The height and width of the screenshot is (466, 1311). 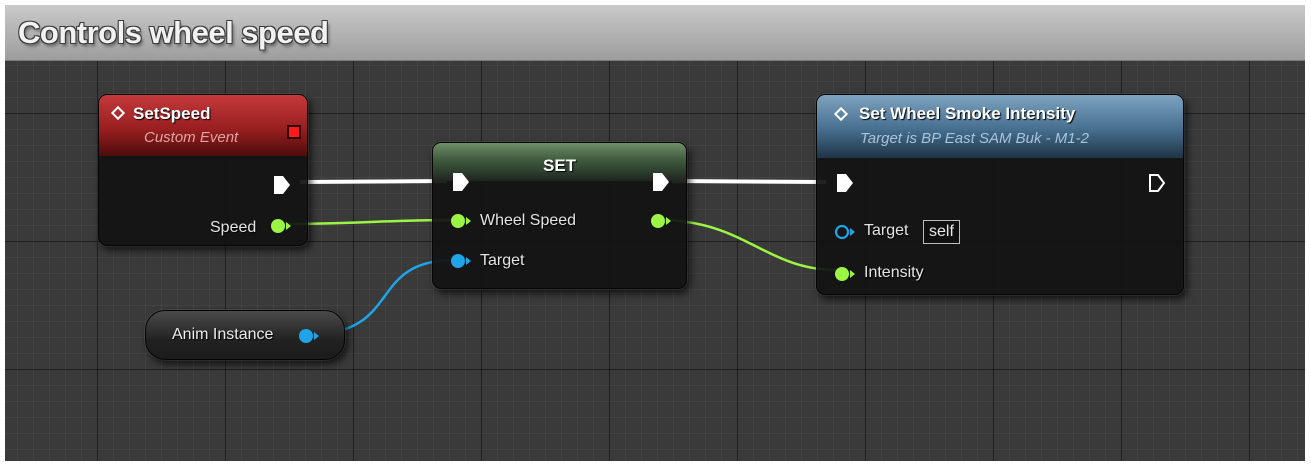 What do you see at coordinates (974, 138) in the screenshot?
I see `wheel-smoke-node-subtitle: Target is BP East SAM Buk - M1-2` at bounding box center [974, 138].